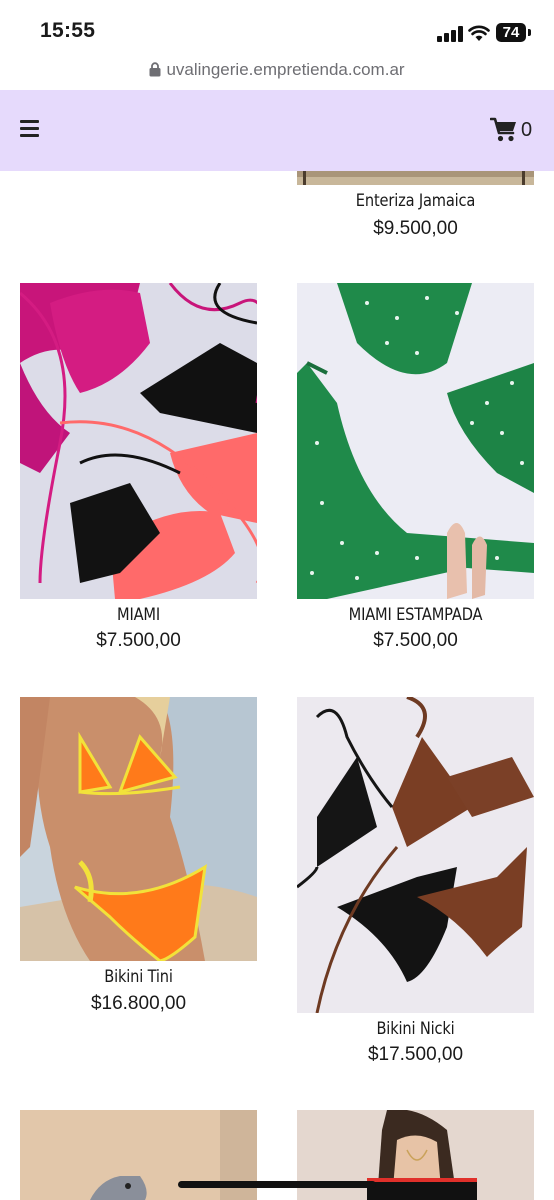 The image size is (554, 1200). I want to click on battery-tip, so click(529, 32).